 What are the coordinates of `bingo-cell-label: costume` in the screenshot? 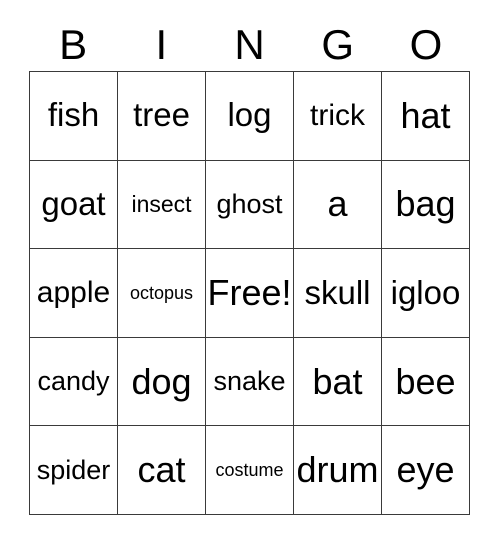 It's located at (249, 469).